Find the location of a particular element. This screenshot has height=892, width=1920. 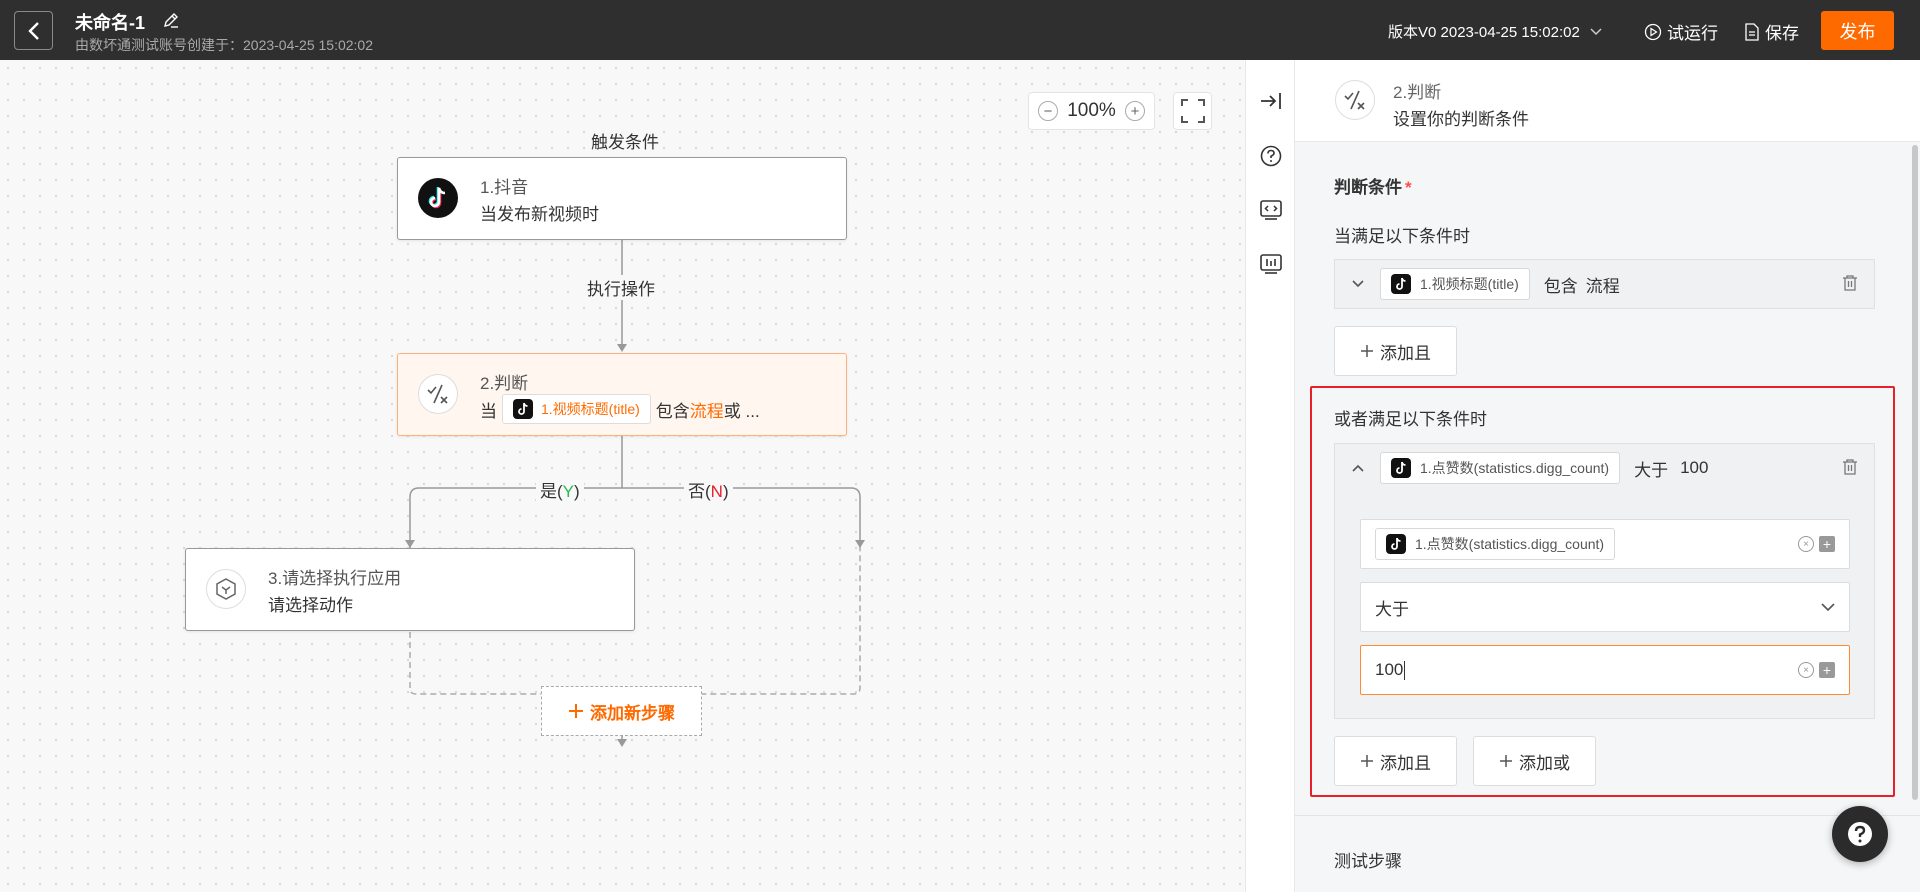

save-button: 保存 is located at coordinates (1771, 31).